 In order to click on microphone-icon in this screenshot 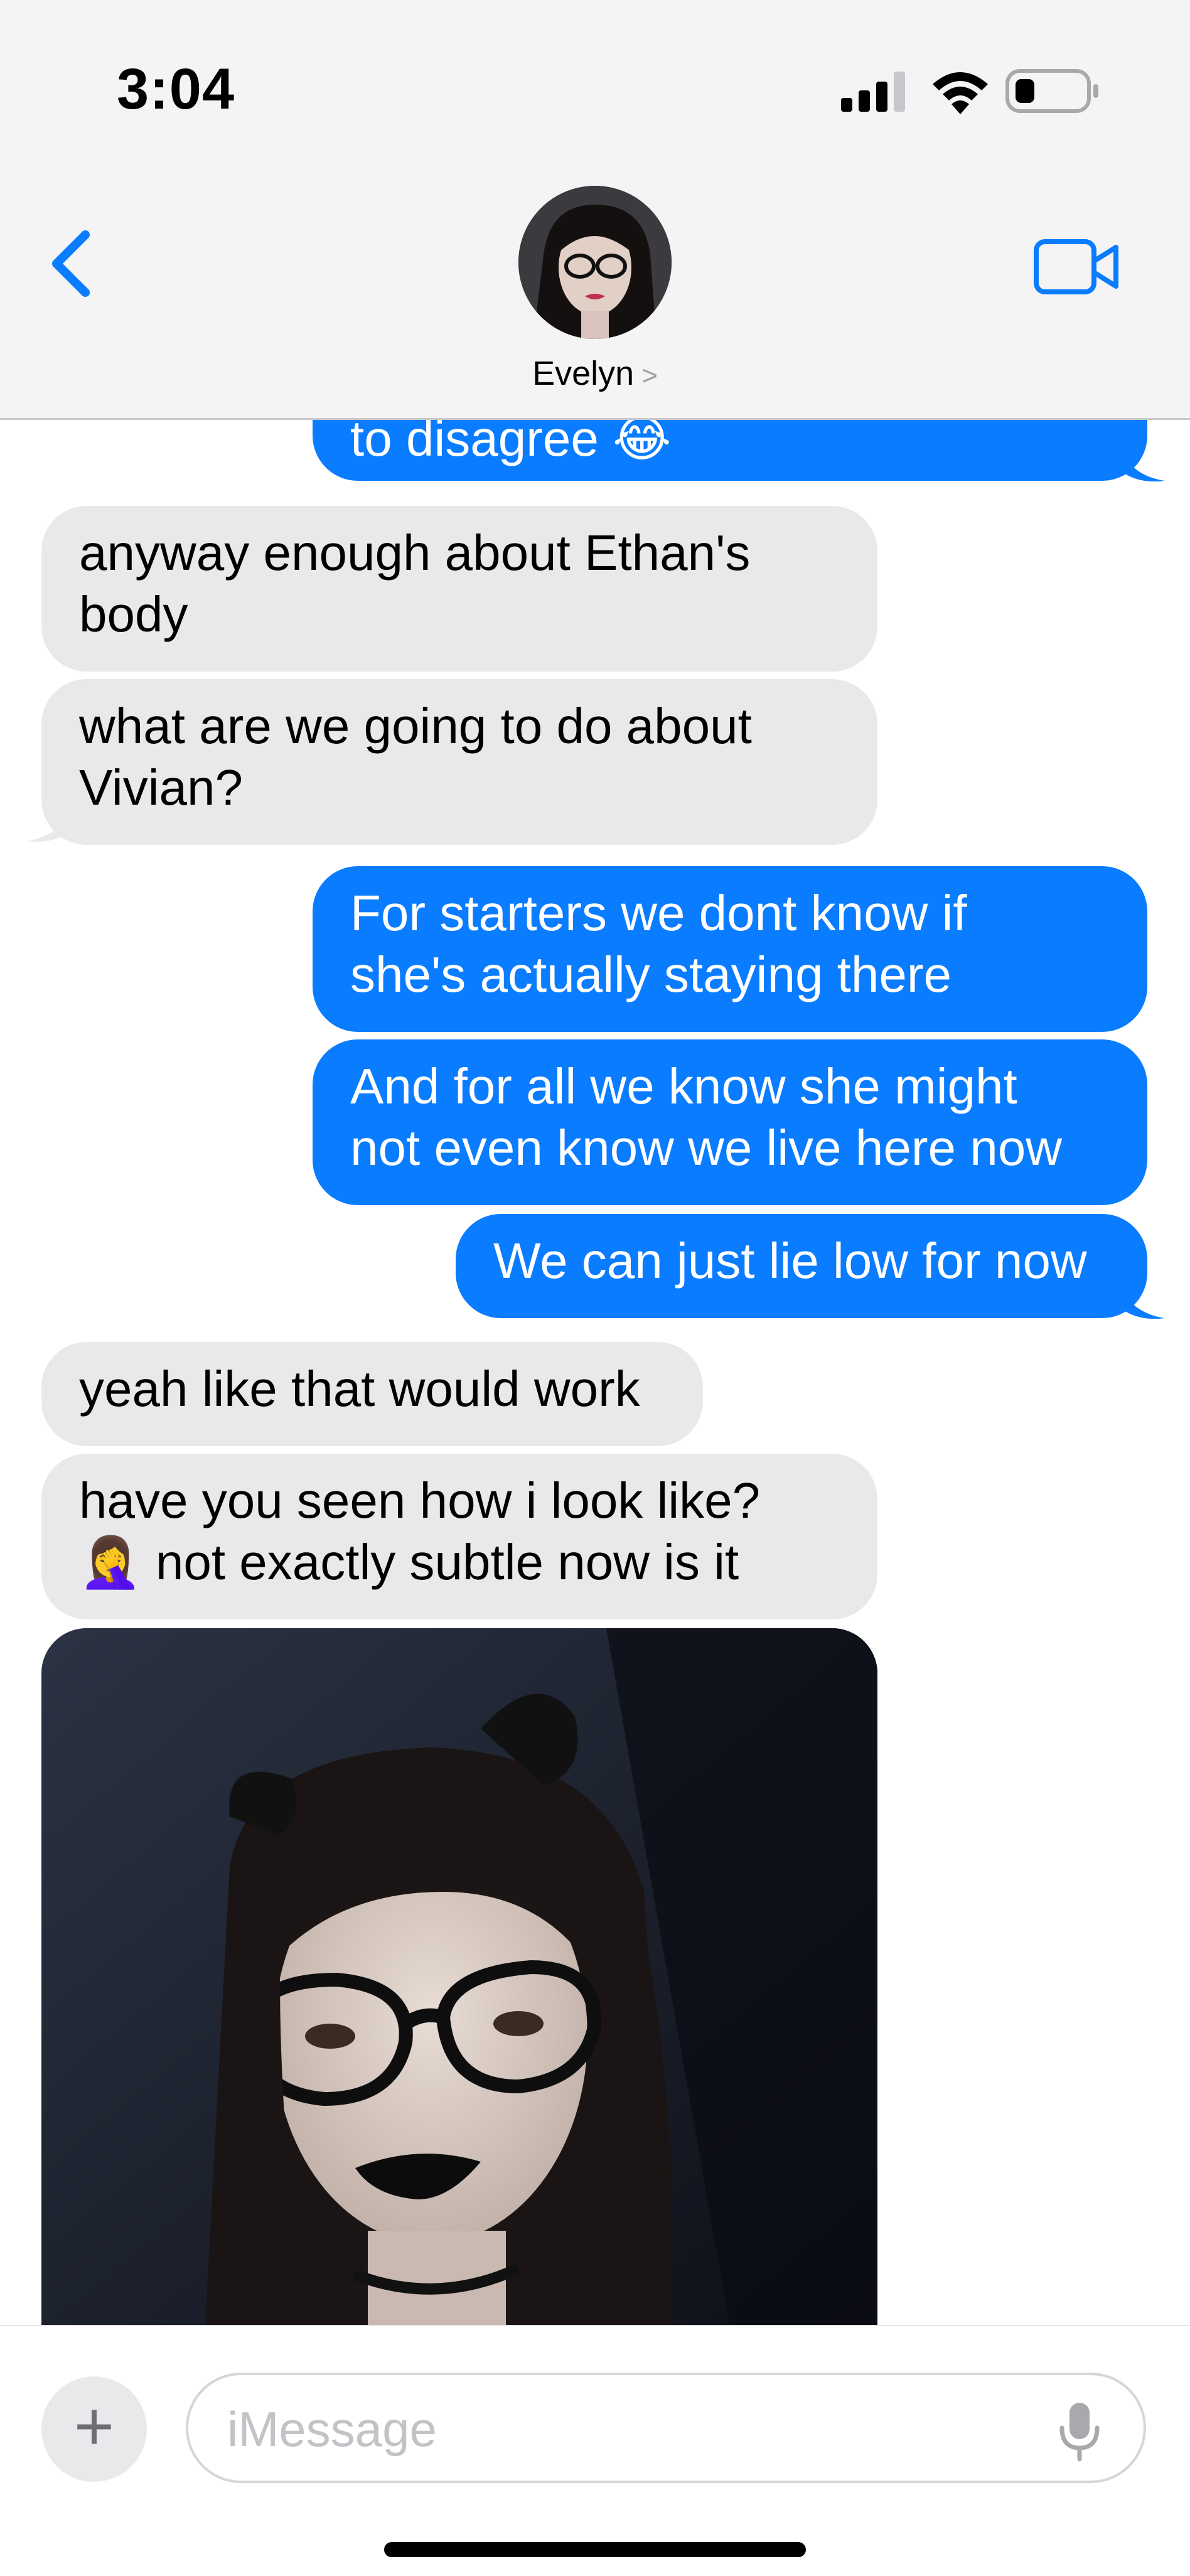, I will do `click(1079, 2431)`.